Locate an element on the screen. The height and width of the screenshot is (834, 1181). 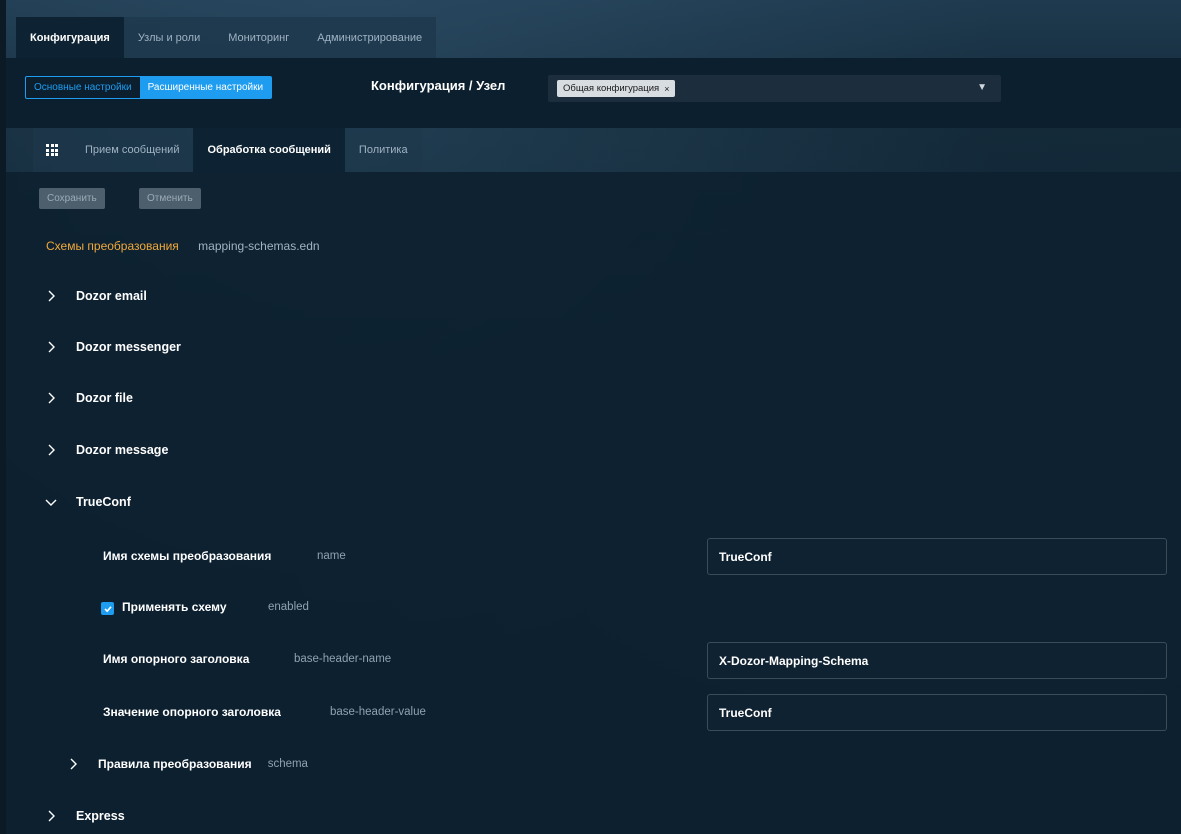
rules-label: Правила преобразования is located at coordinates (175, 764).